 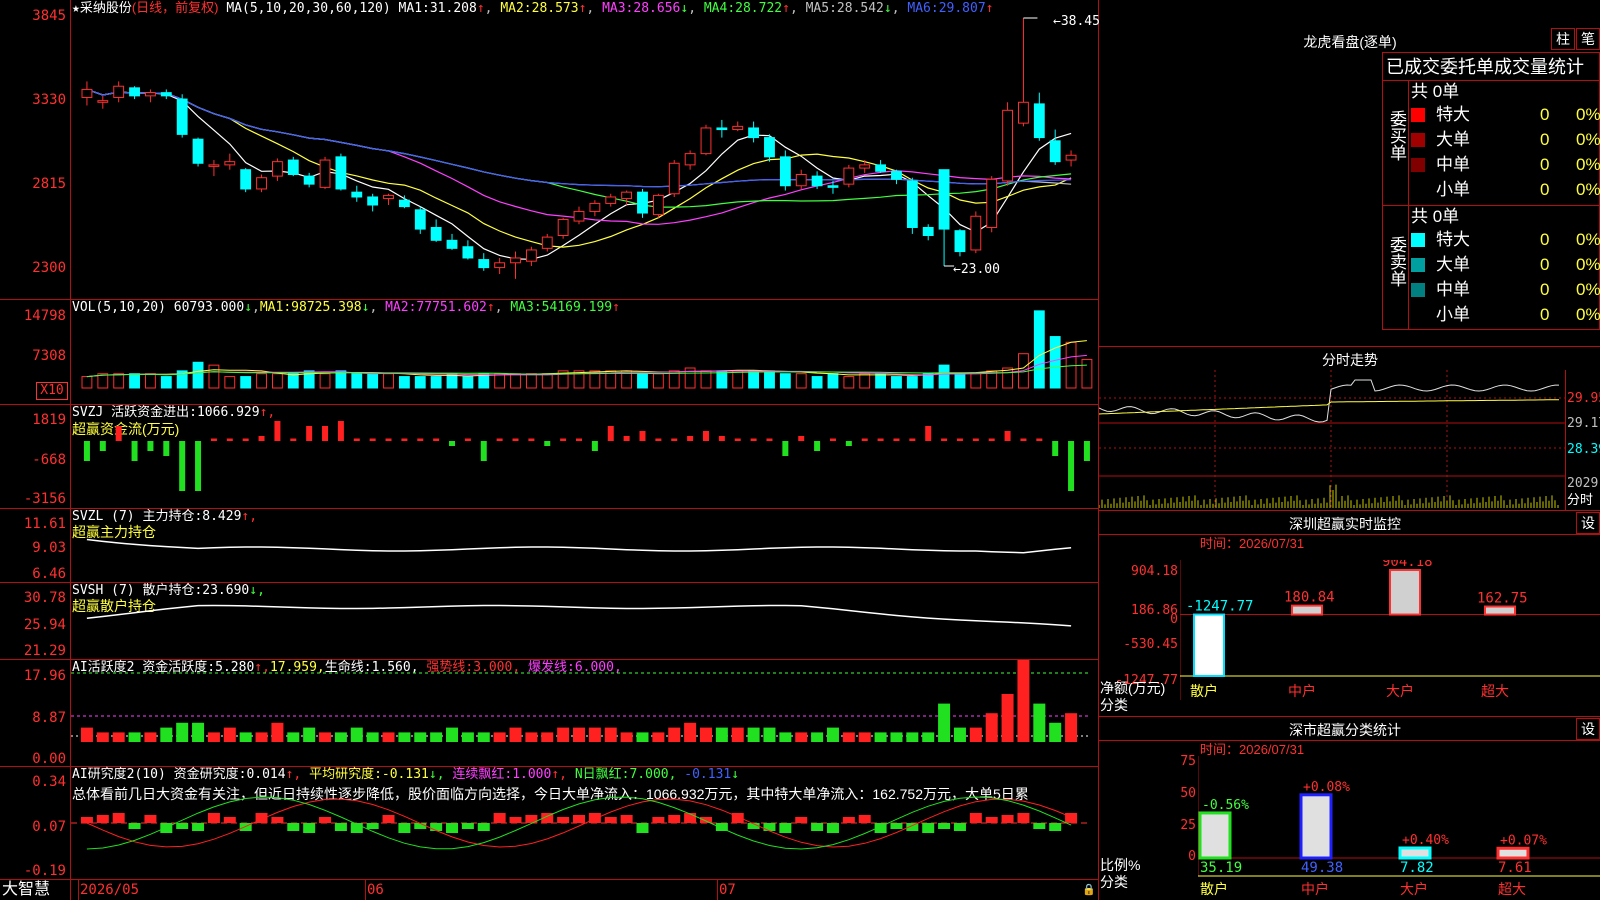 What do you see at coordinates (584, 545) in the screenshot?
I see `main-position-chart` at bounding box center [584, 545].